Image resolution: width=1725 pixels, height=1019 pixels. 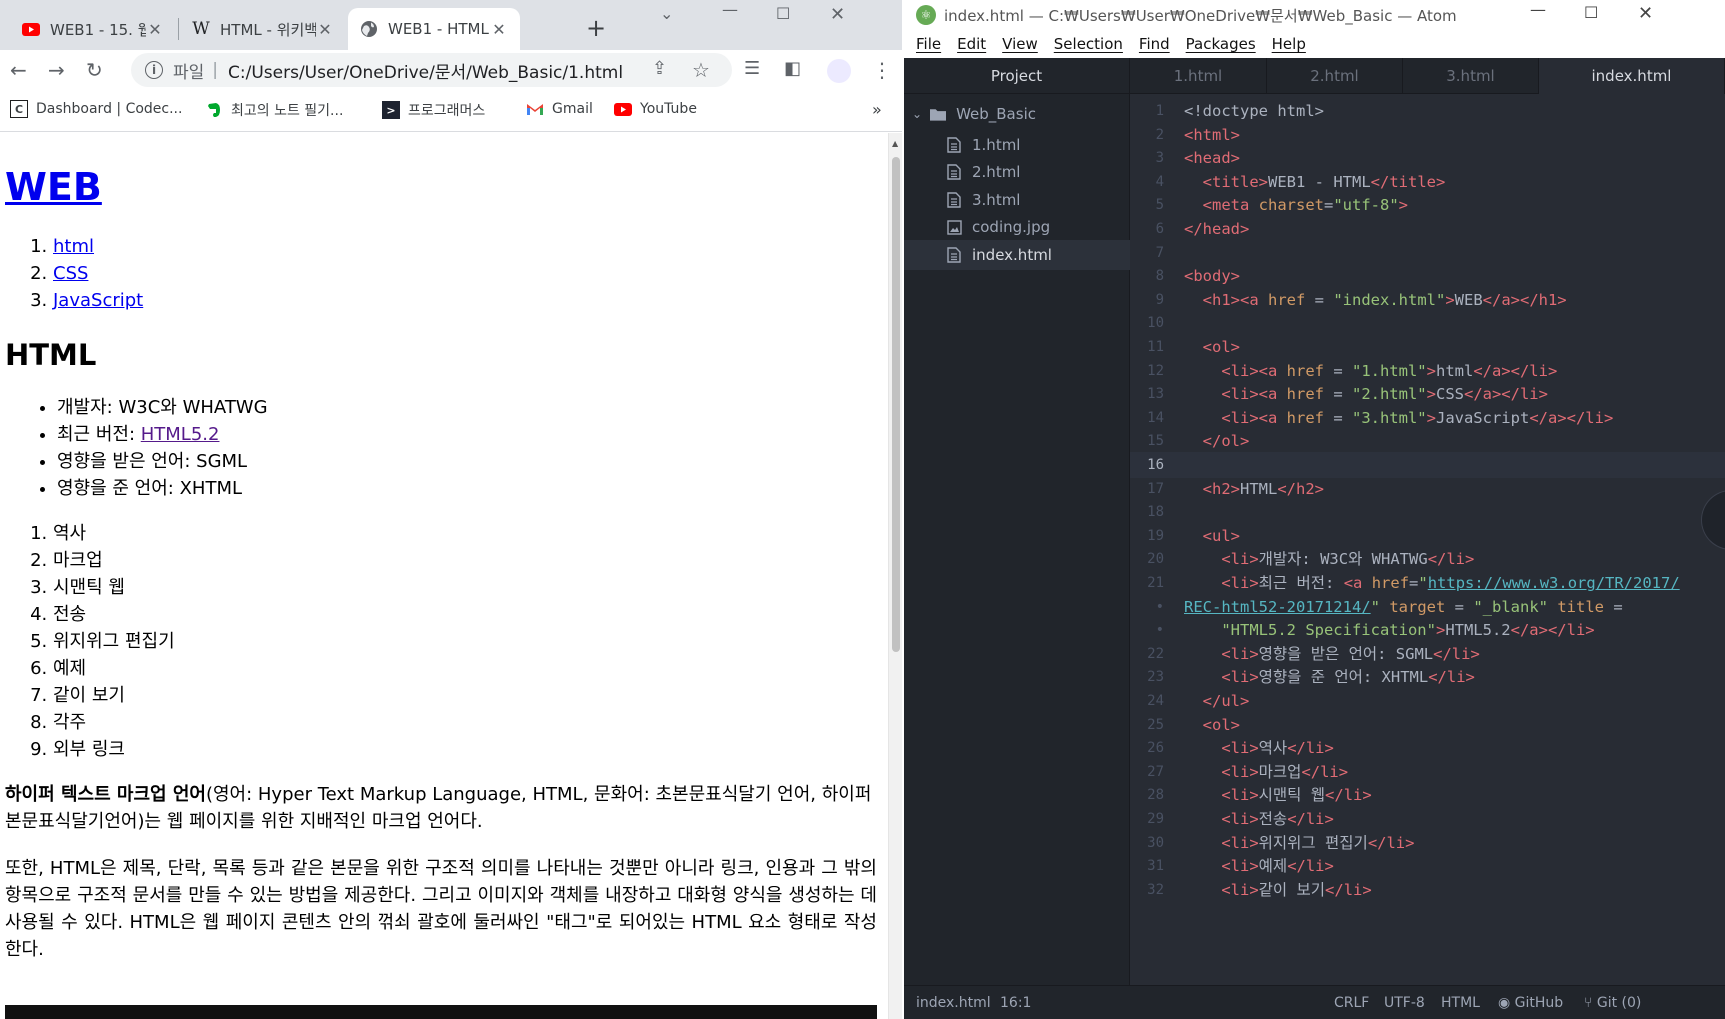 What do you see at coordinates (1337, 370) in the screenshot?
I see `code-token: =` at bounding box center [1337, 370].